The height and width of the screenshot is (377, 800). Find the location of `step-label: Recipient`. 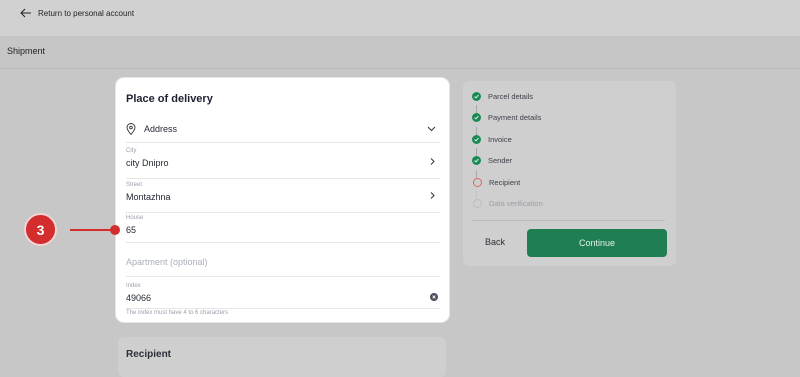

step-label: Recipient is located at coordinates (505, 182).